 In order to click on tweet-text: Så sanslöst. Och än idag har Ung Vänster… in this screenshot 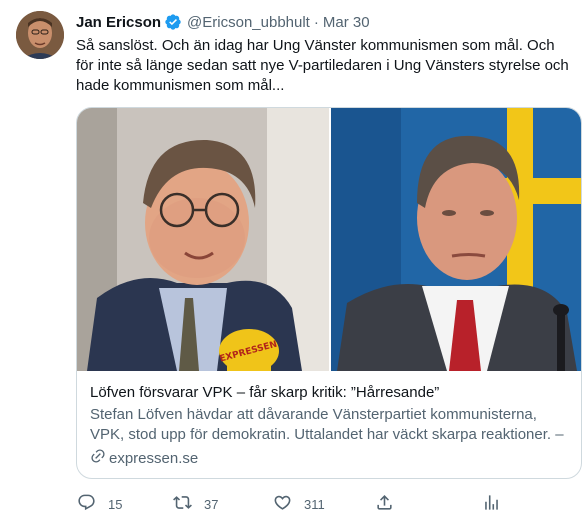, I will do `click(322, 65)`.